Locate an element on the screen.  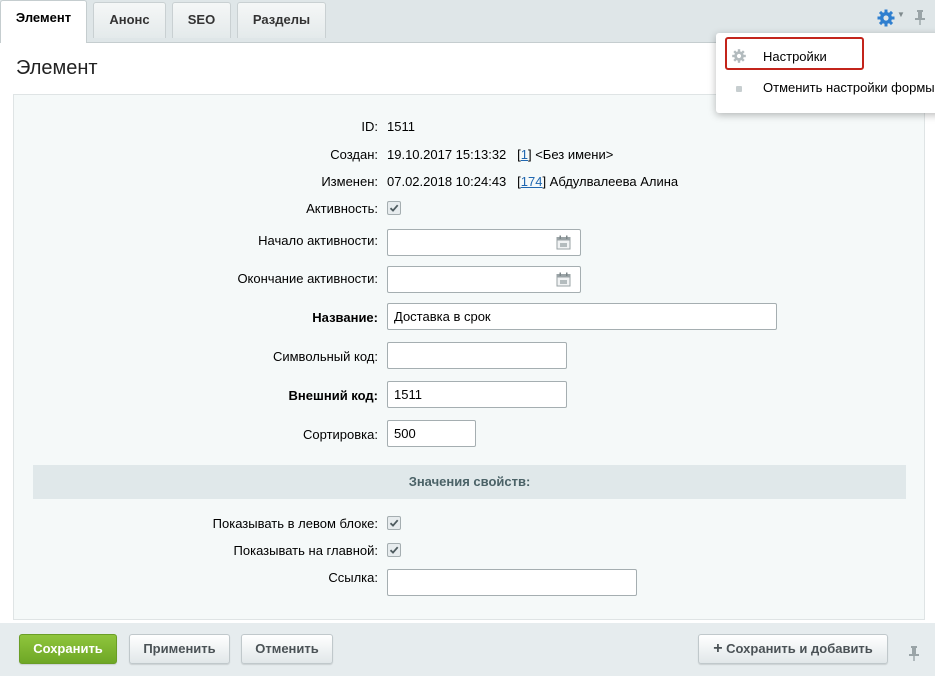
sort-label: Сортировка: is located at coordinates (340, 434).